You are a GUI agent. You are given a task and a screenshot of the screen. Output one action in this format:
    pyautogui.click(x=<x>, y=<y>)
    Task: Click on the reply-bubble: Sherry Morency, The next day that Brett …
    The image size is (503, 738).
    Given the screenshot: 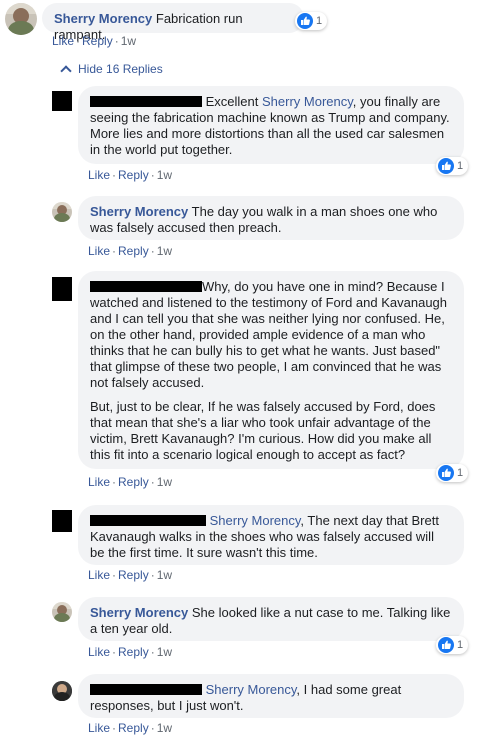 What is the action you would take?
    pyautogui.click(x=271, y=535)
    